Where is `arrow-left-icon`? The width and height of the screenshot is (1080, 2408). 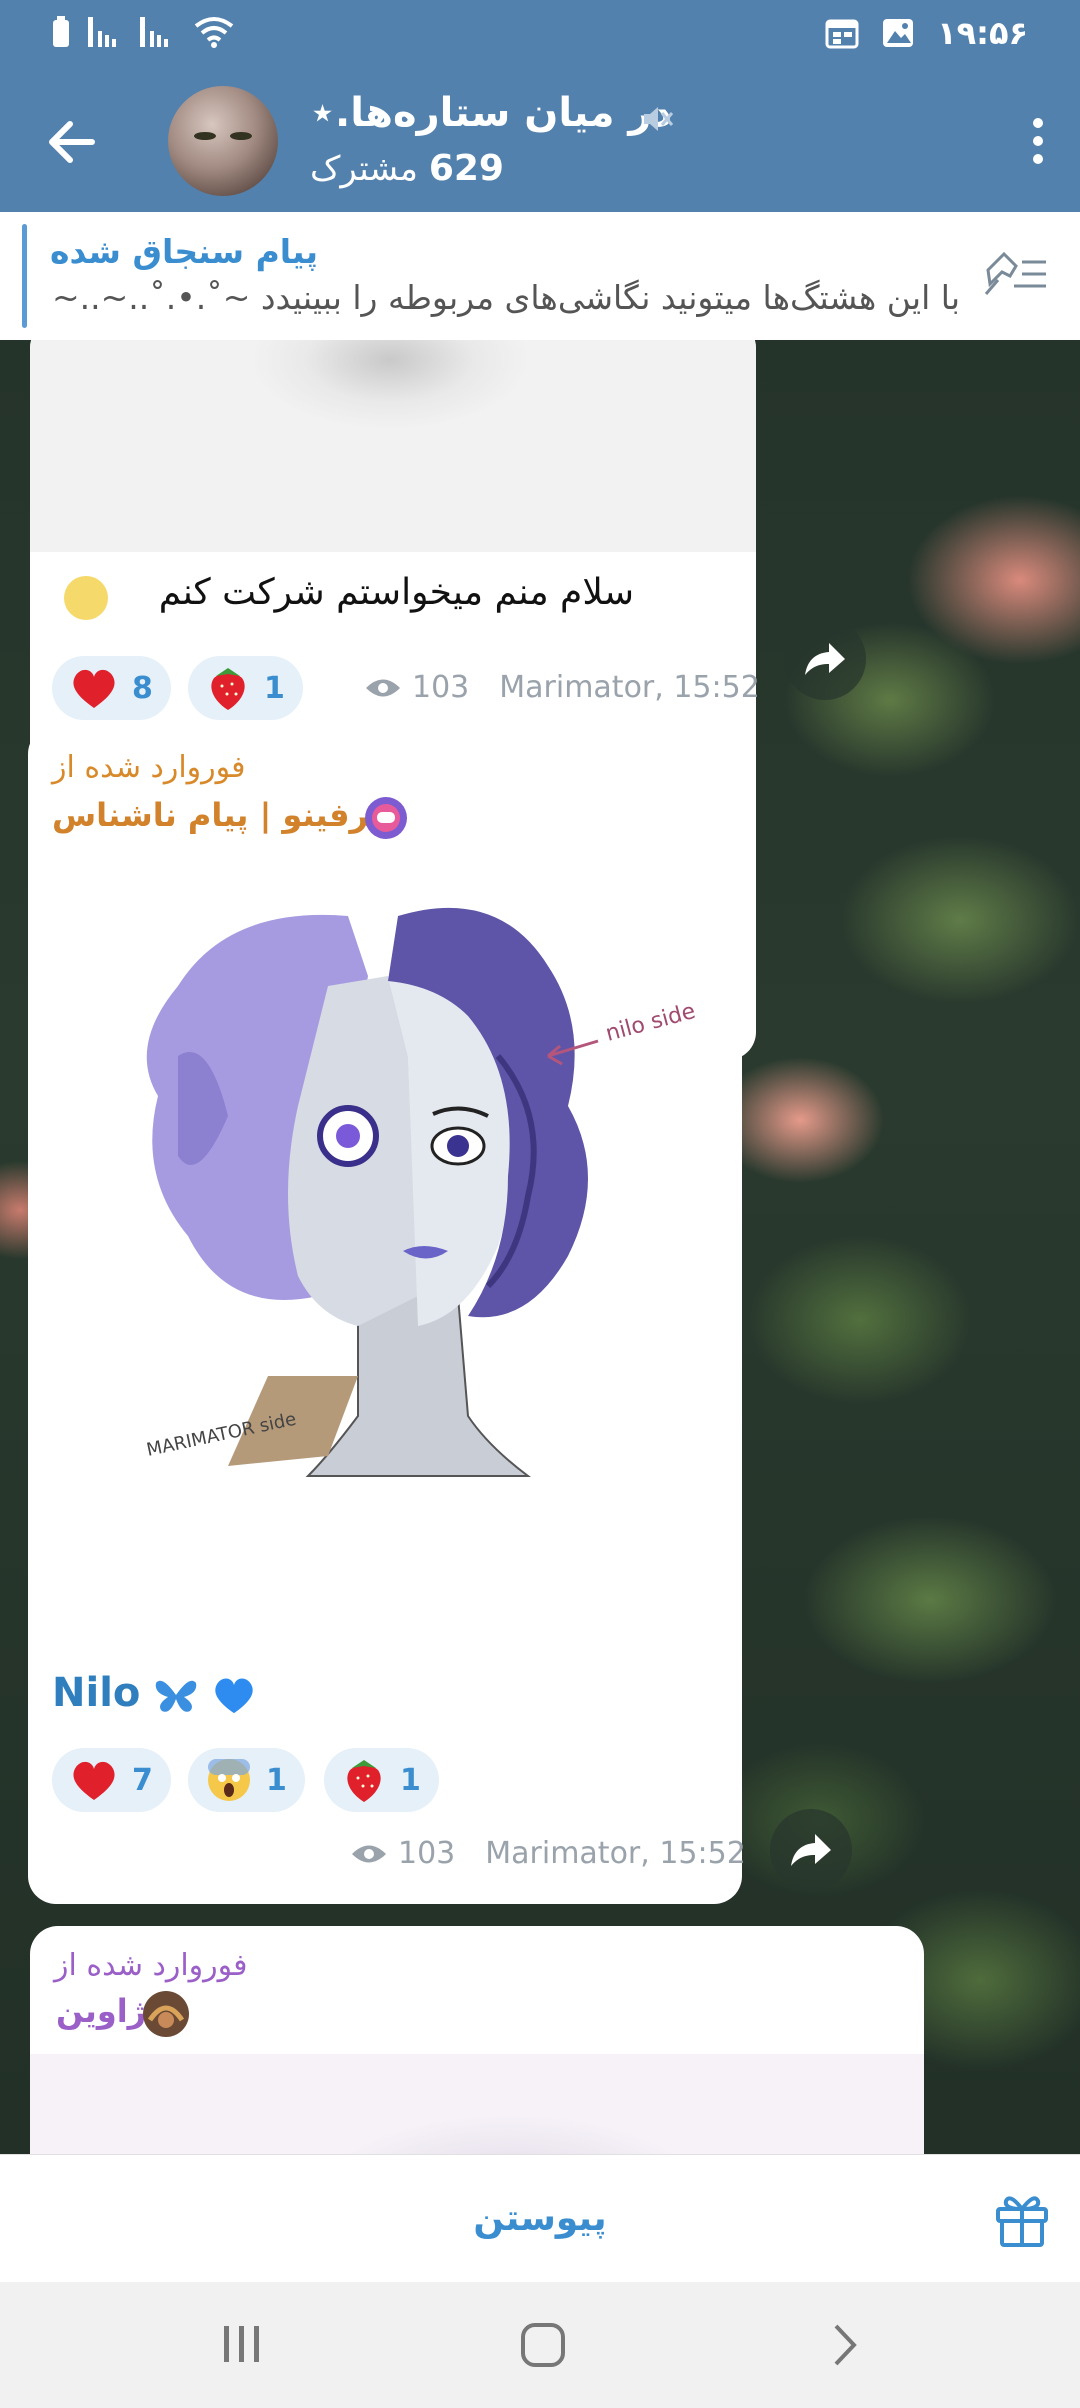
arrow-left-icon is located at coordinates (72, 142).